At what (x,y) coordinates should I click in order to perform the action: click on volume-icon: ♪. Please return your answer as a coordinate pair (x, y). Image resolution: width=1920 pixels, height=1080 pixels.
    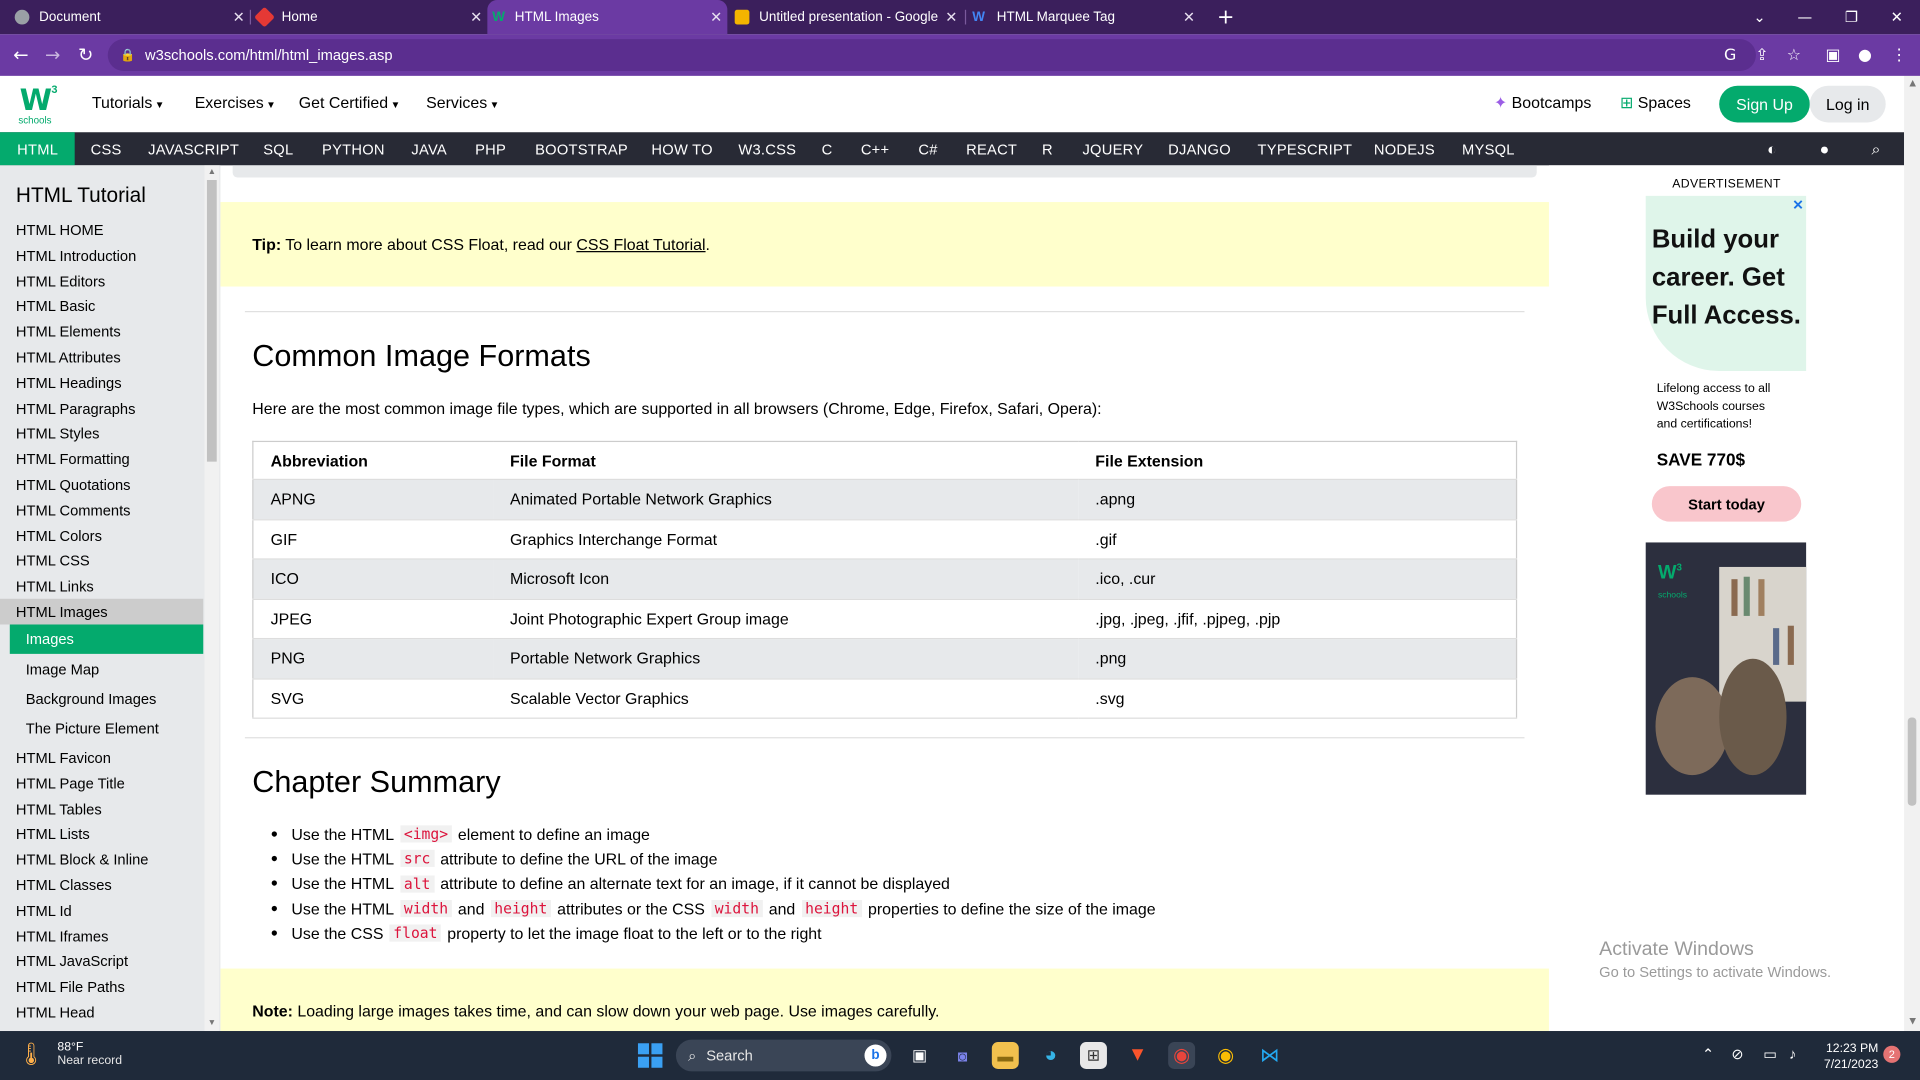
    Looking at the image, I should click on (1792, 1054).